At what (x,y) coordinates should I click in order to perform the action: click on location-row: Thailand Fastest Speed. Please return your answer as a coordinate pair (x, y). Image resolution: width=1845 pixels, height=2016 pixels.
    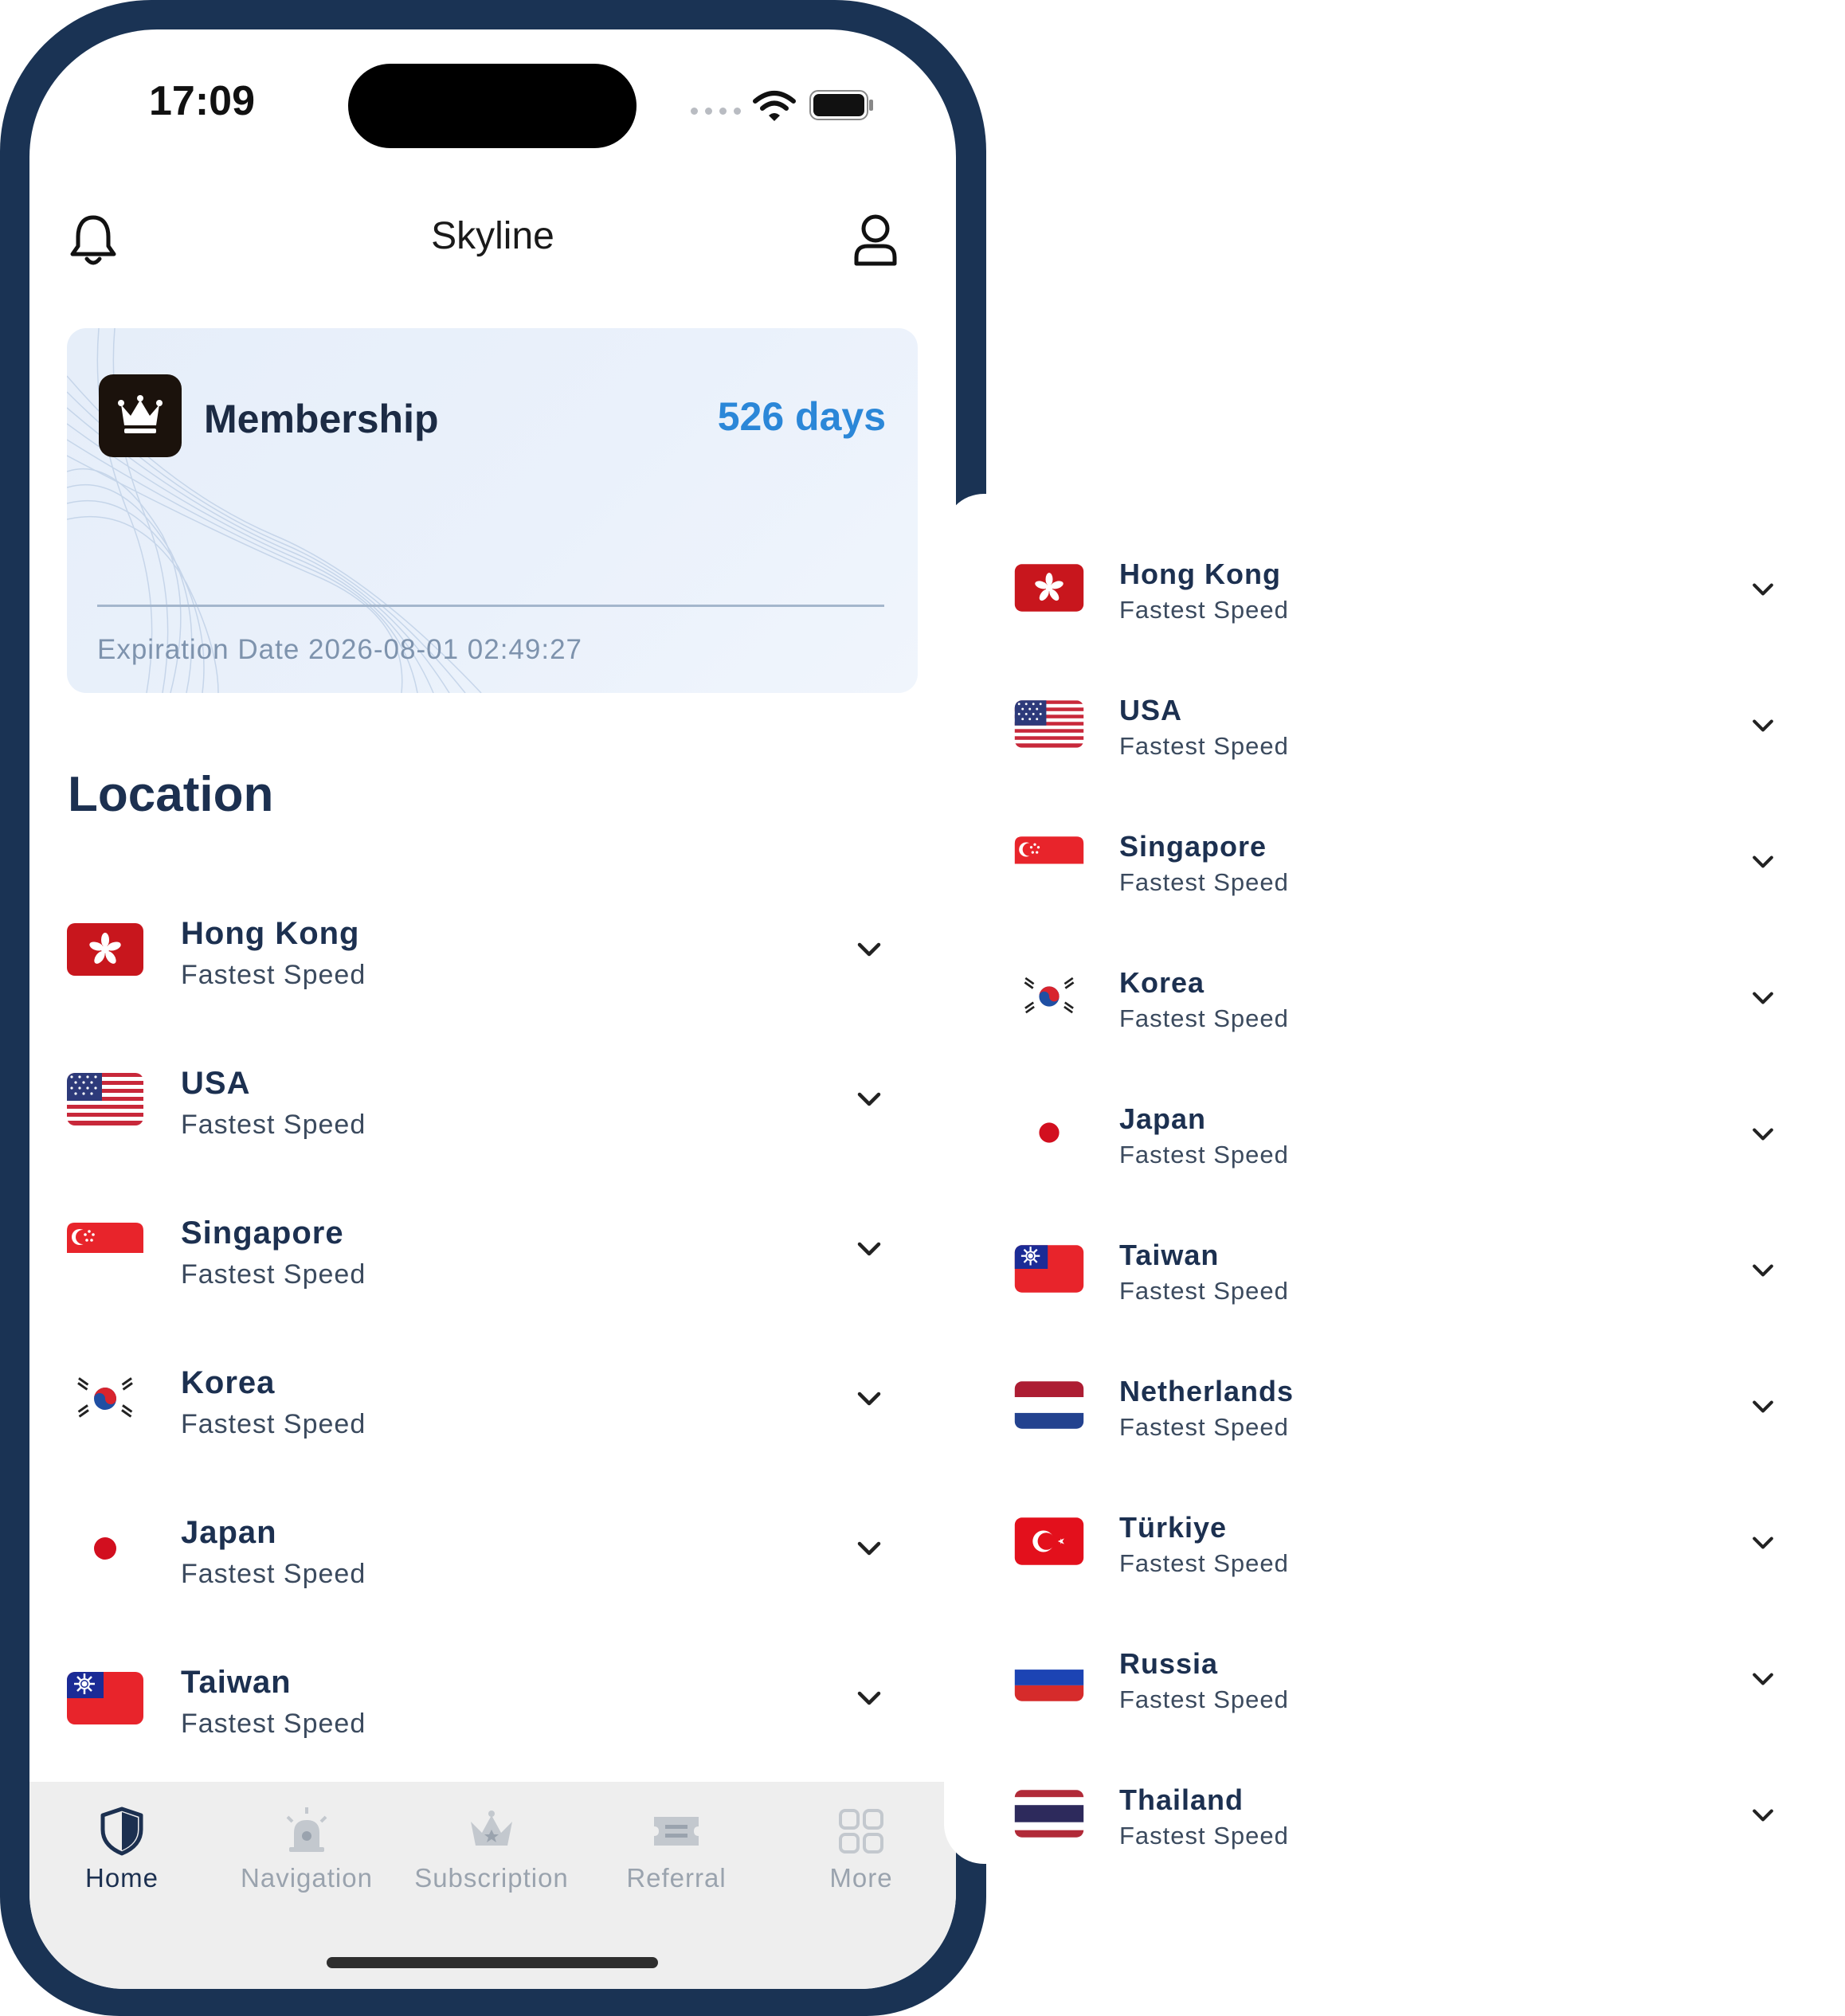
    Looking at the image, I should click on (1394, 1816).